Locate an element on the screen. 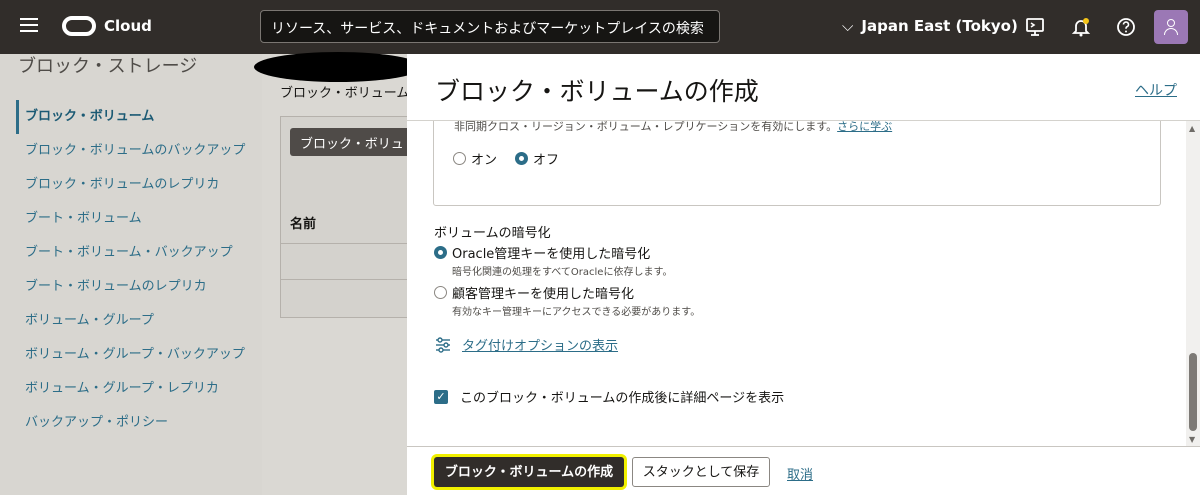 The height and width of the screenshot is (495, 1200). name-column-header: 名前 is located at coordinates (303, 222).